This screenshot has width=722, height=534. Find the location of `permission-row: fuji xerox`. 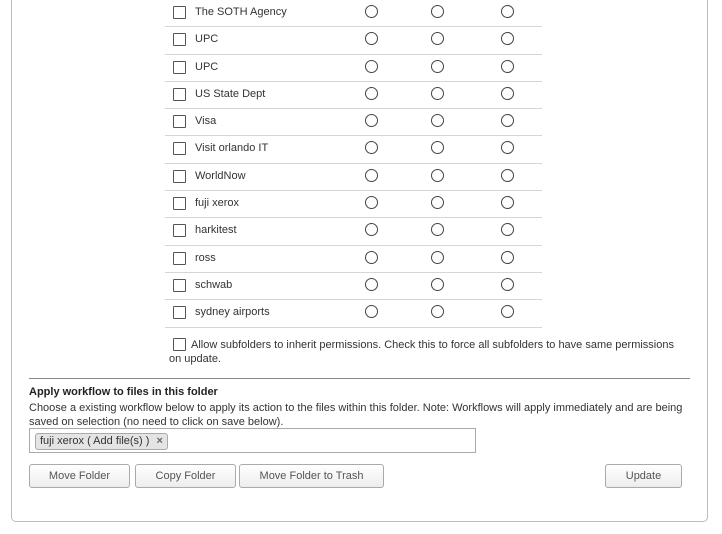

permission-row: fuji xerox is located at coordinates (353, 205).